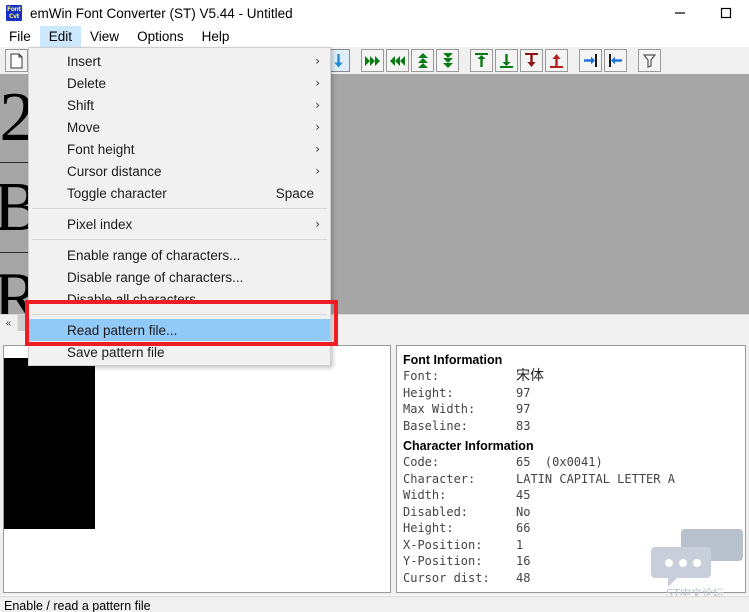  What do you see at coordinates (436, 511) in the screenshot?
I see `char-info-key: Disabled:` at bounding box center [436, 511].